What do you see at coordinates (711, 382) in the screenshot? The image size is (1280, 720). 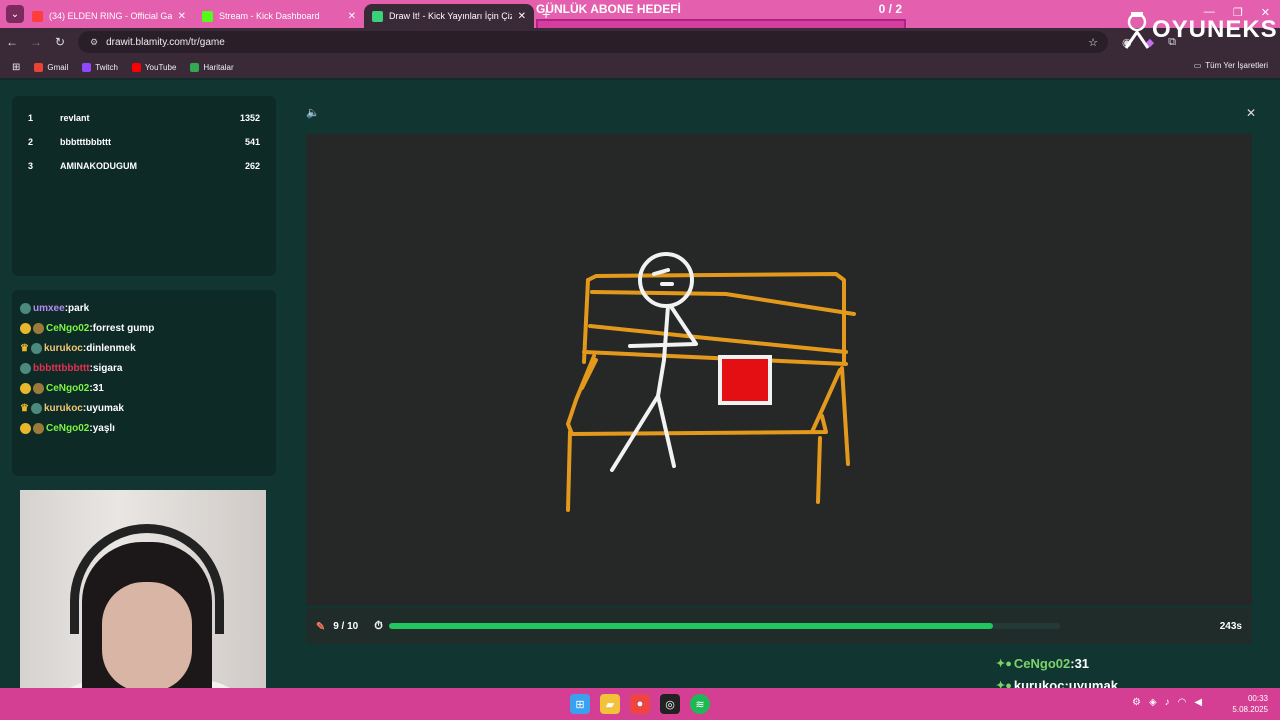 I see `drawing` at bounding box center [711, 382].